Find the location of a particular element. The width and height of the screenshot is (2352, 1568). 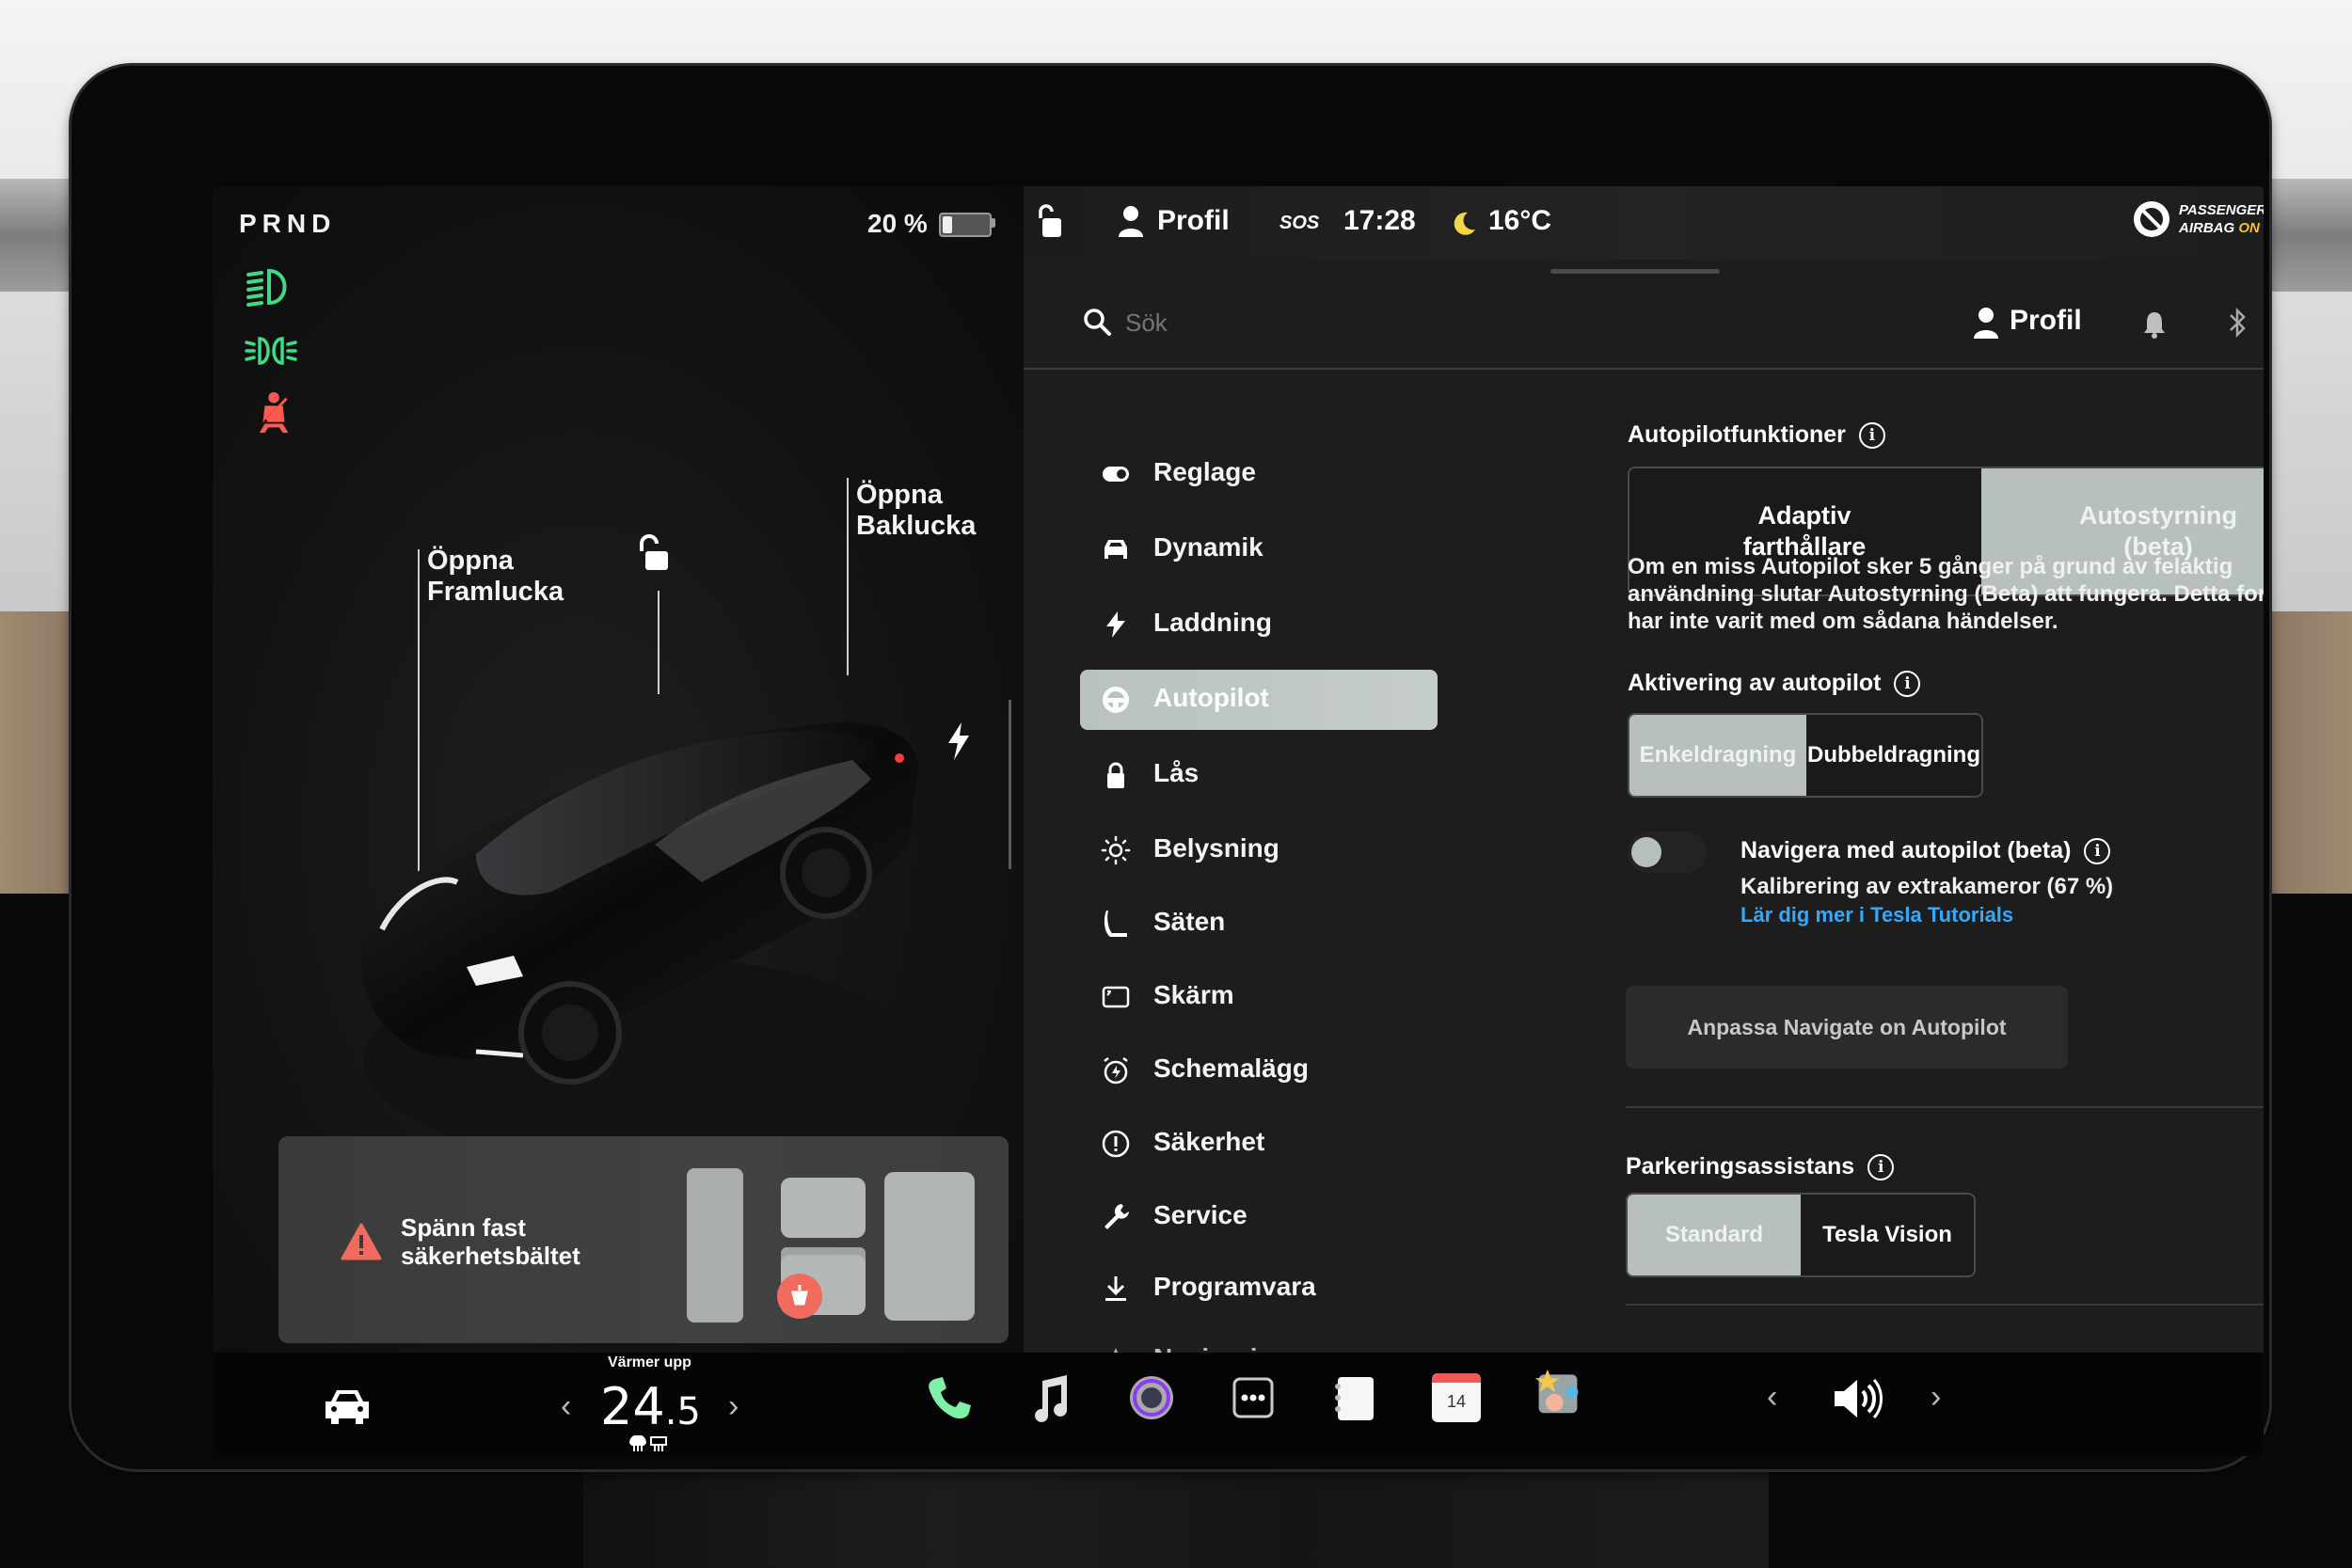

option-single-pull: Enkeldragning is located at coordinates (1717, 755).